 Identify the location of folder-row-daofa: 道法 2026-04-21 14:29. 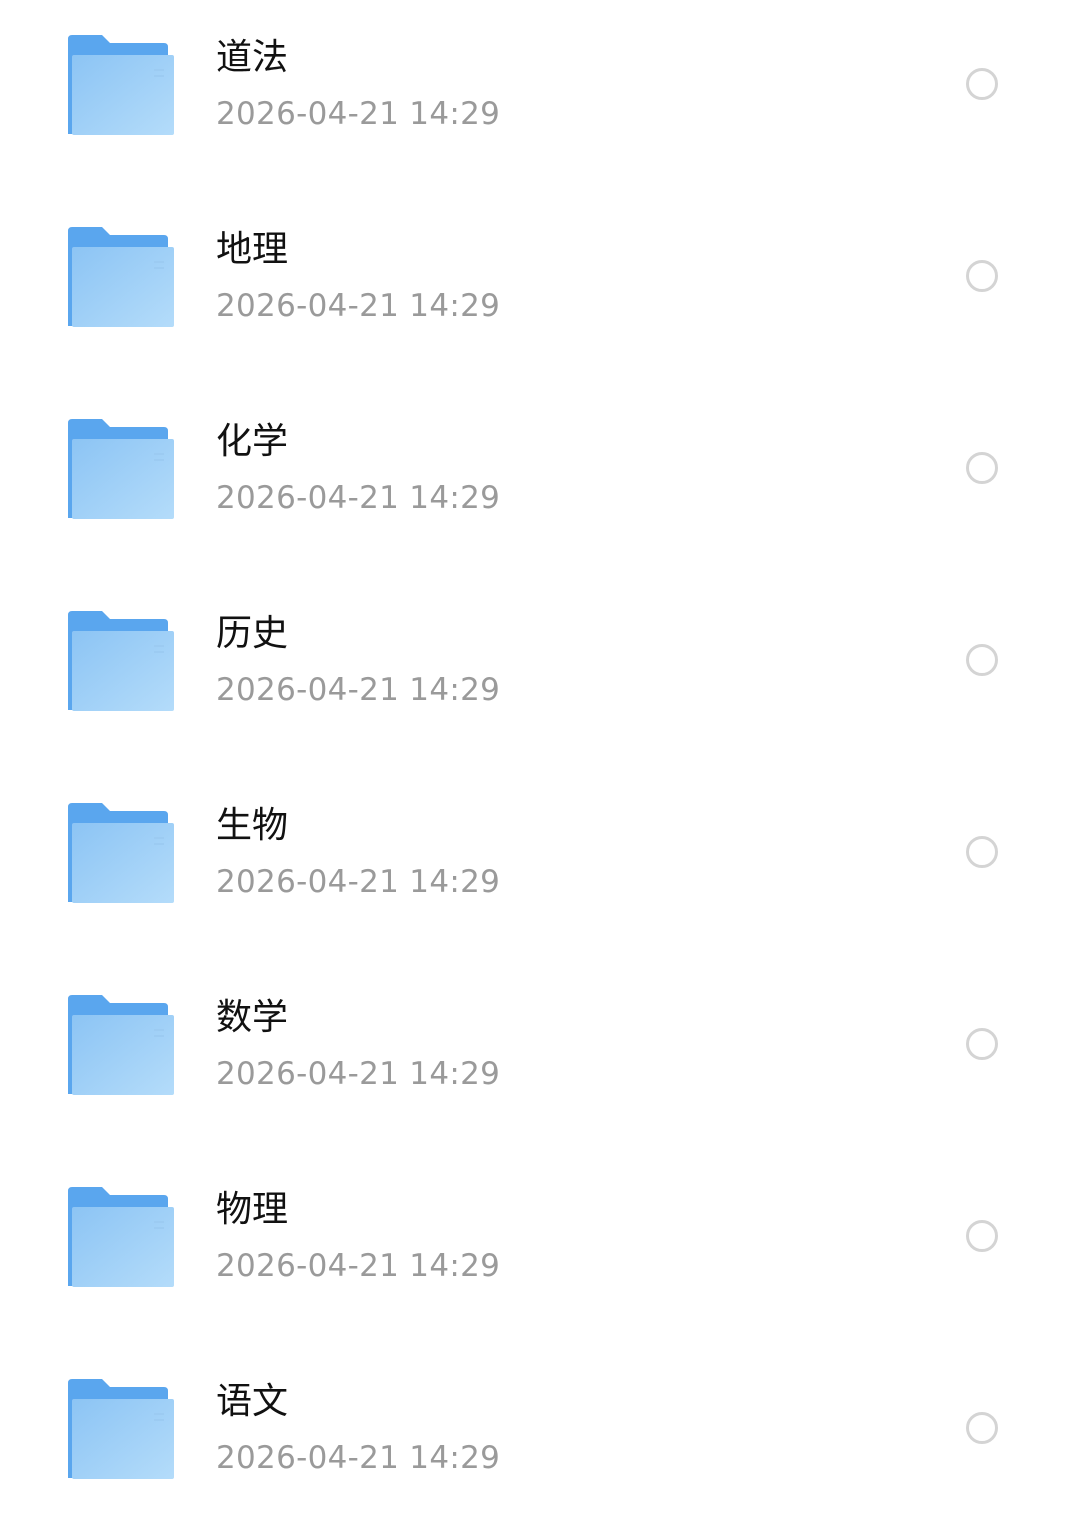
(540, 96).